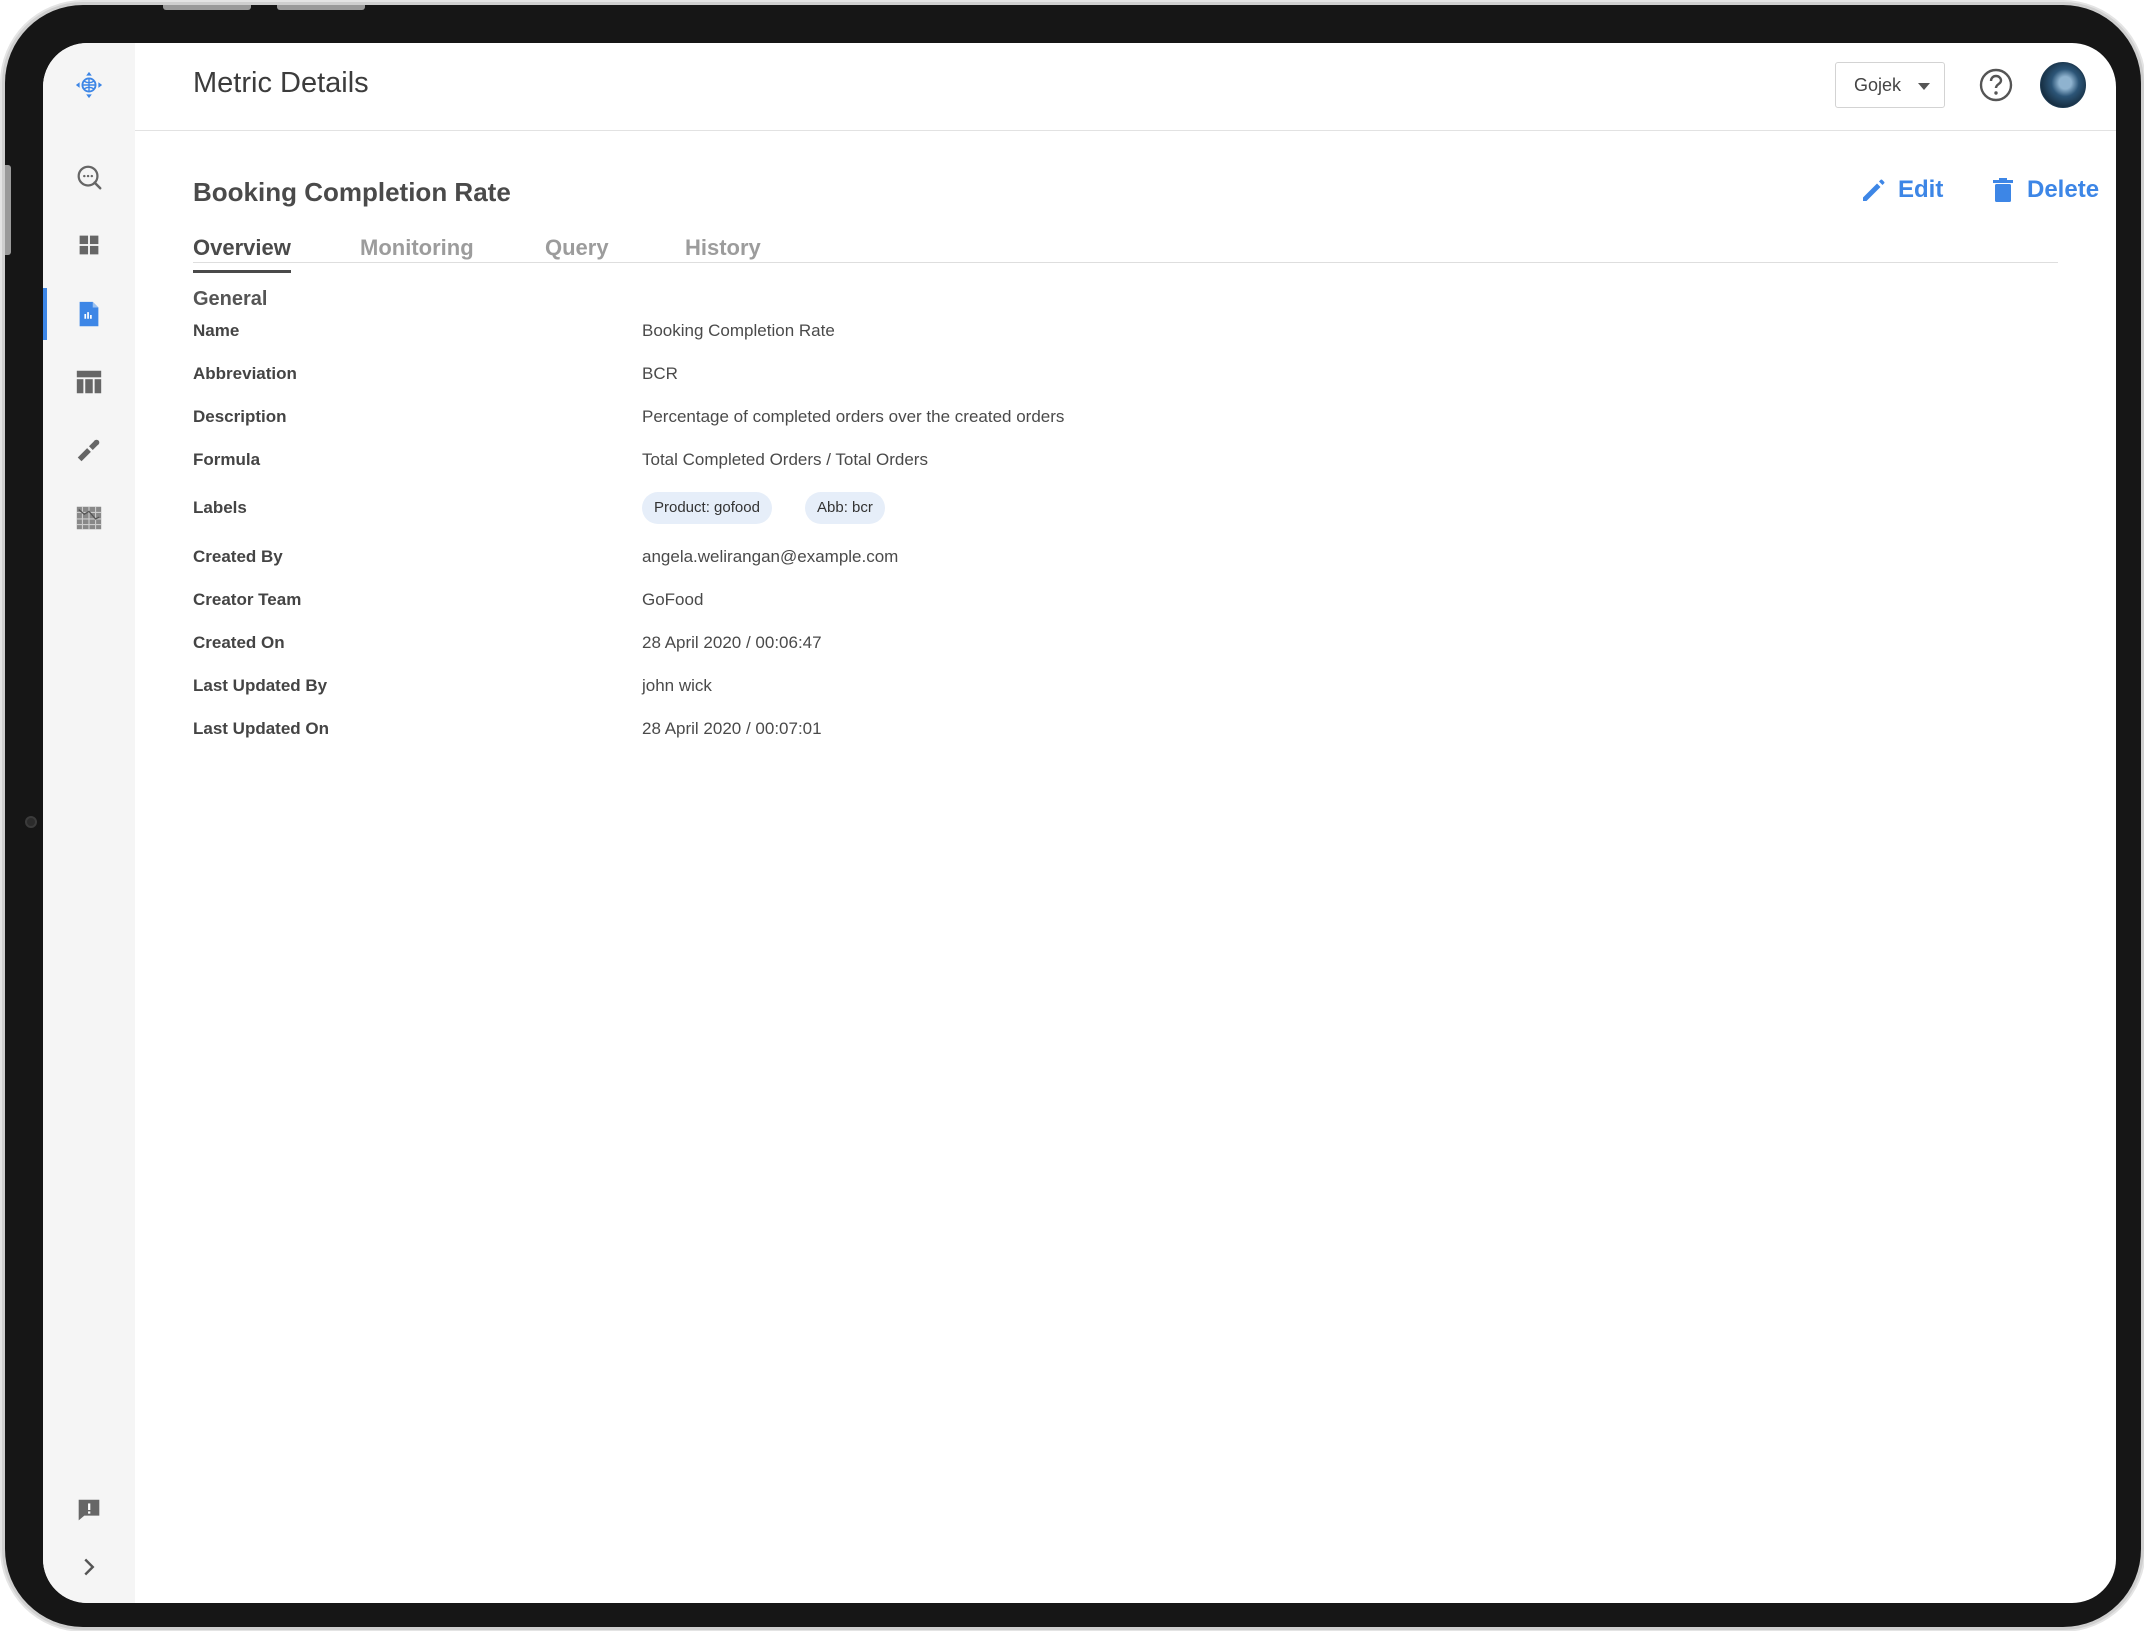 This screenshot has height=1631, width=2144. Describe the element at coordinates (723, 248) in the screenshot. I see `tab-history: History` at that location.